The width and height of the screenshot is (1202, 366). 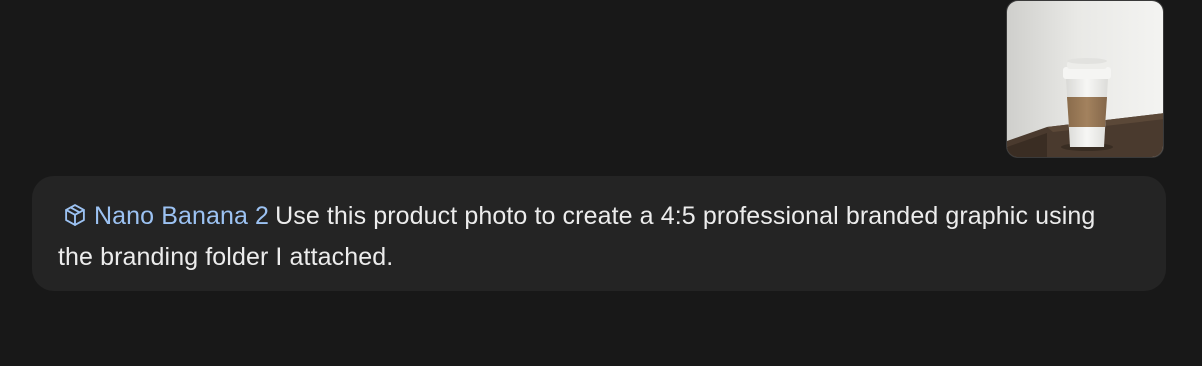 I want to click on tool-chip-nano-banana: Nano Banana 2, so click(x=163, y=216).